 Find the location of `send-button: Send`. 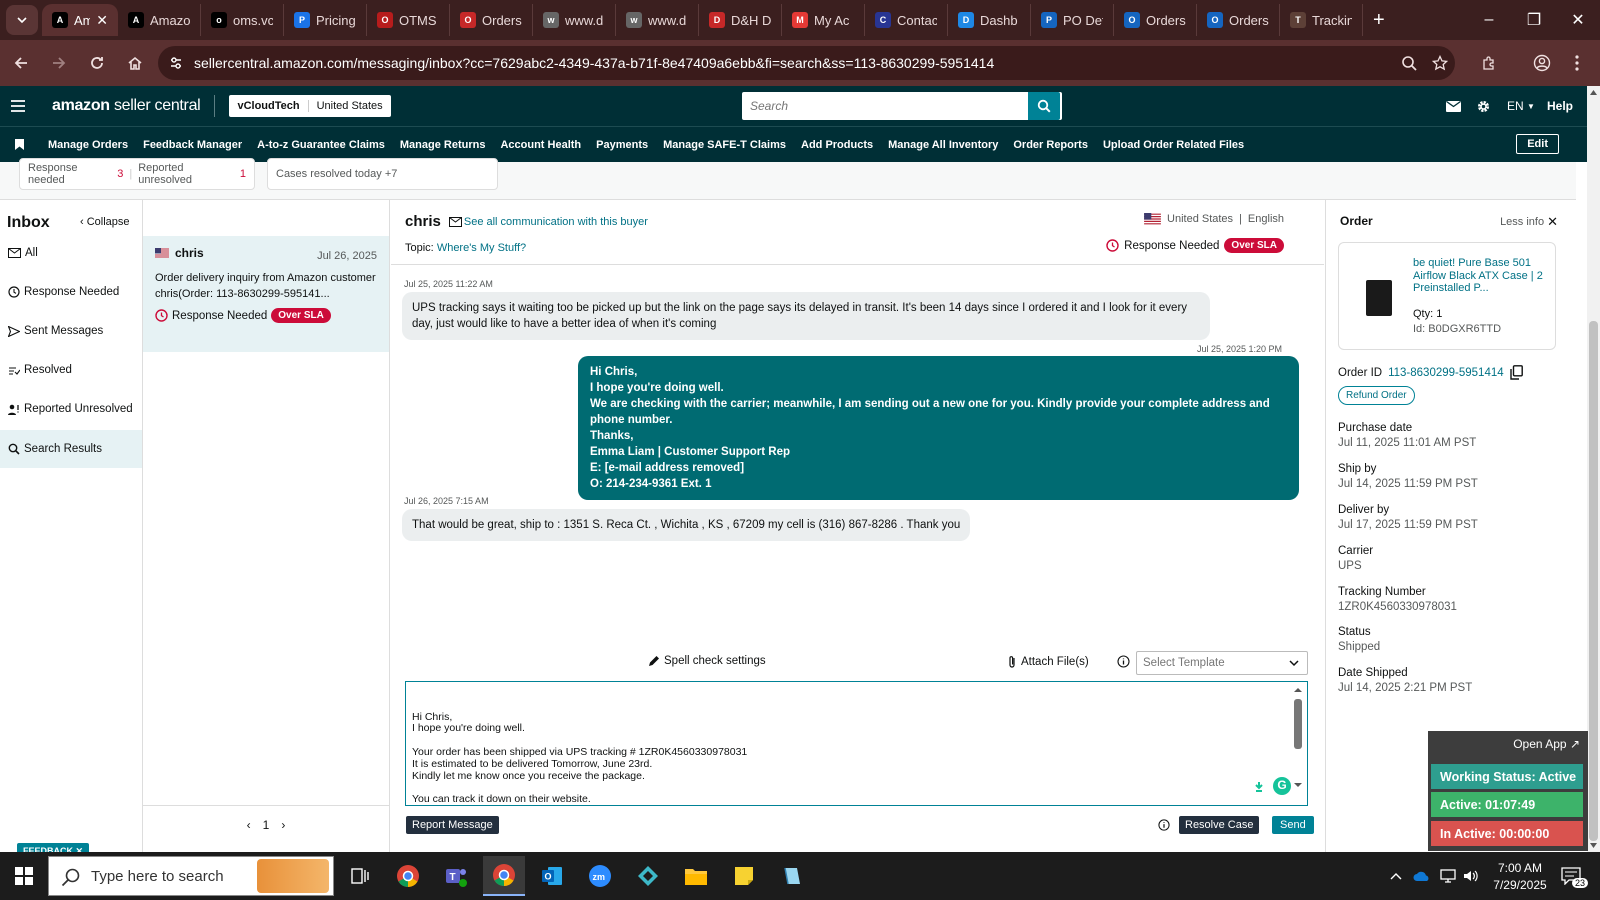

send-button: Send is located at coordinates (1293, 825).